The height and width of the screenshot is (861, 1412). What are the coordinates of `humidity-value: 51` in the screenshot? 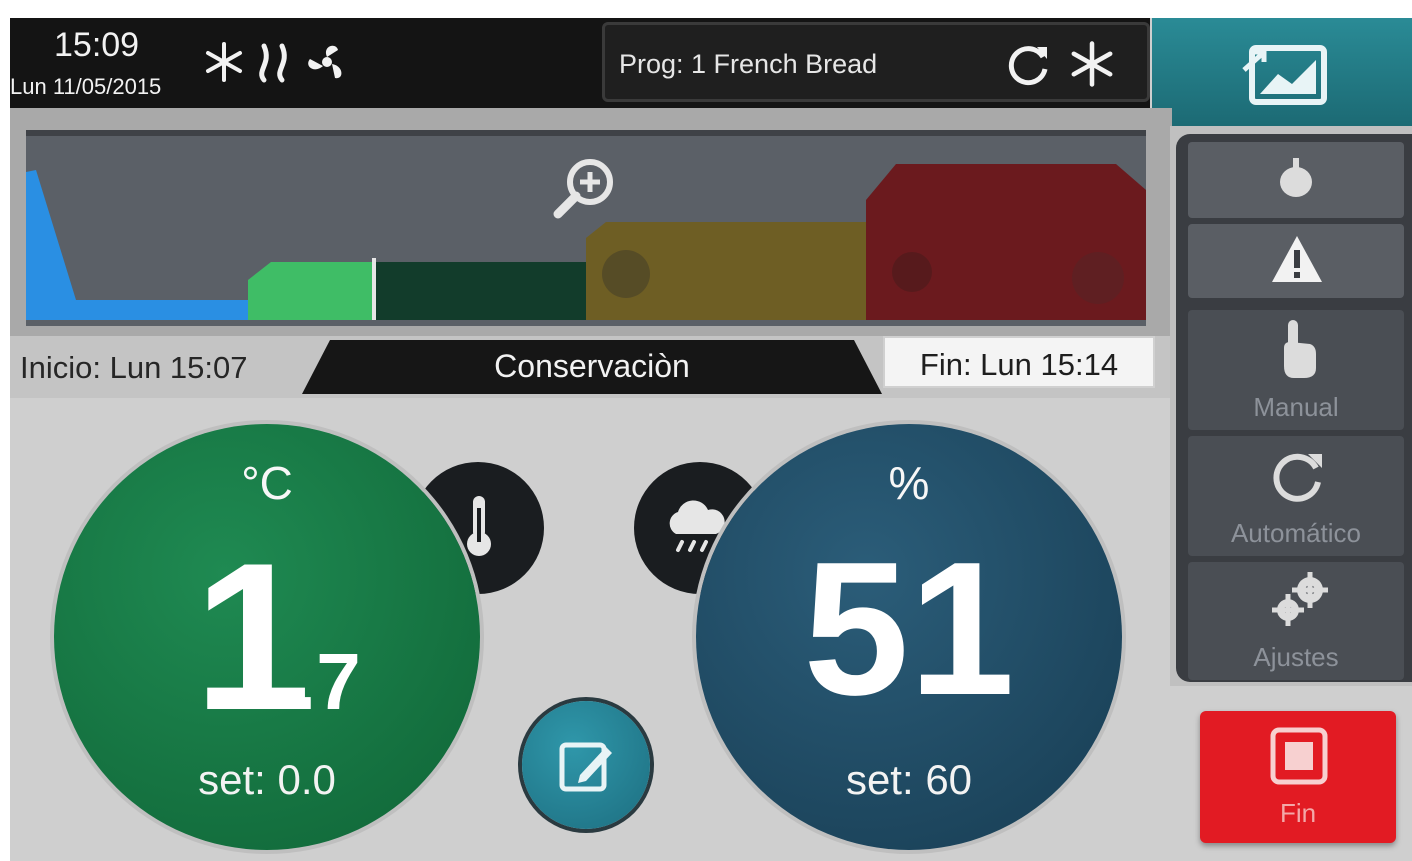 It's located at (909, 629).